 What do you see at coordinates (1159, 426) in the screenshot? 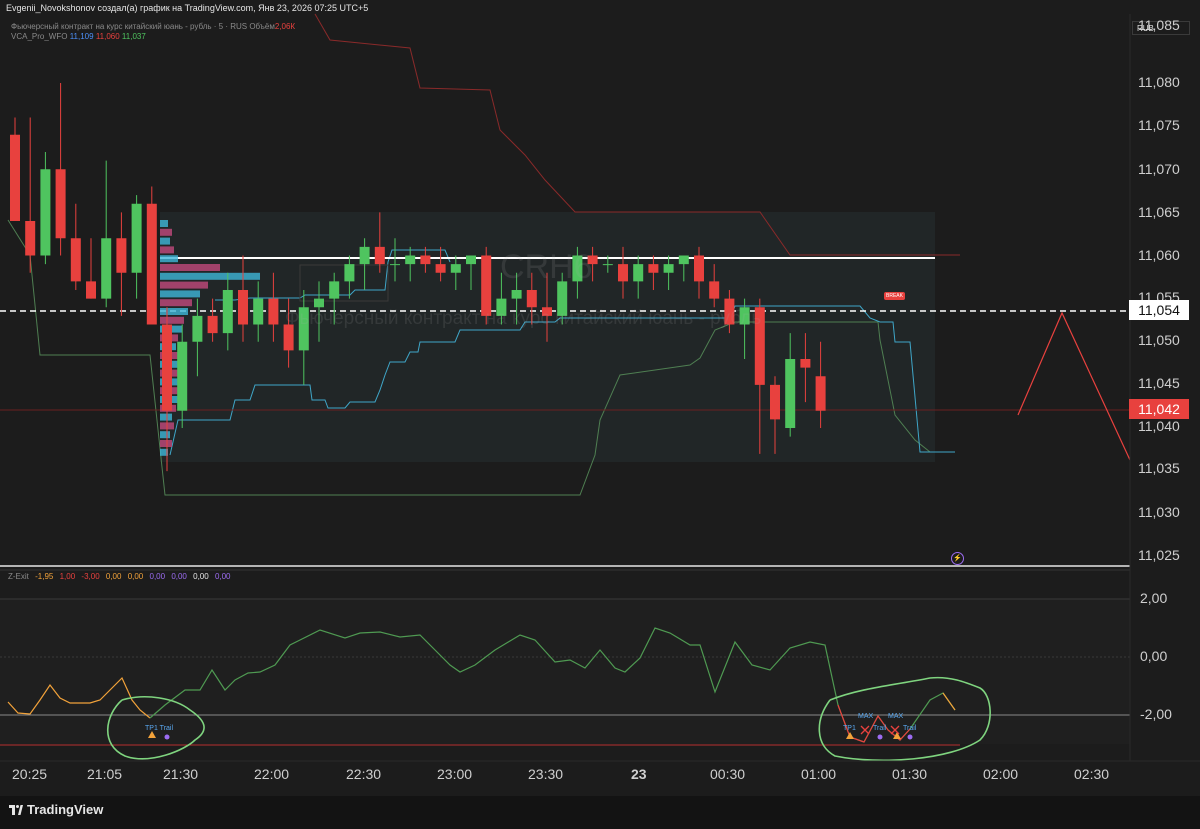
I see `price-tick: 11,040` at bounding box center [1159, 426].